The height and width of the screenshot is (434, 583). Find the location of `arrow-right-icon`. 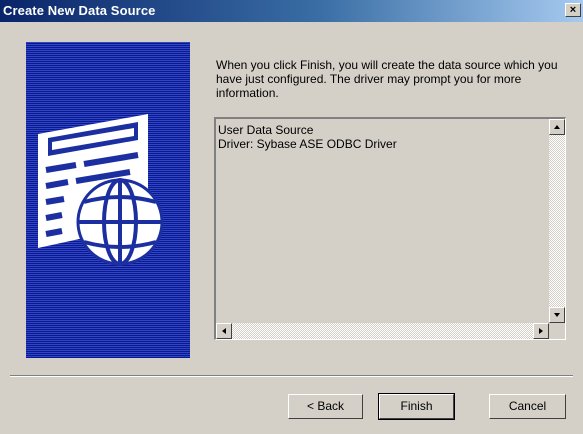

arrow-right-icon is located at coordinates (541, 331).